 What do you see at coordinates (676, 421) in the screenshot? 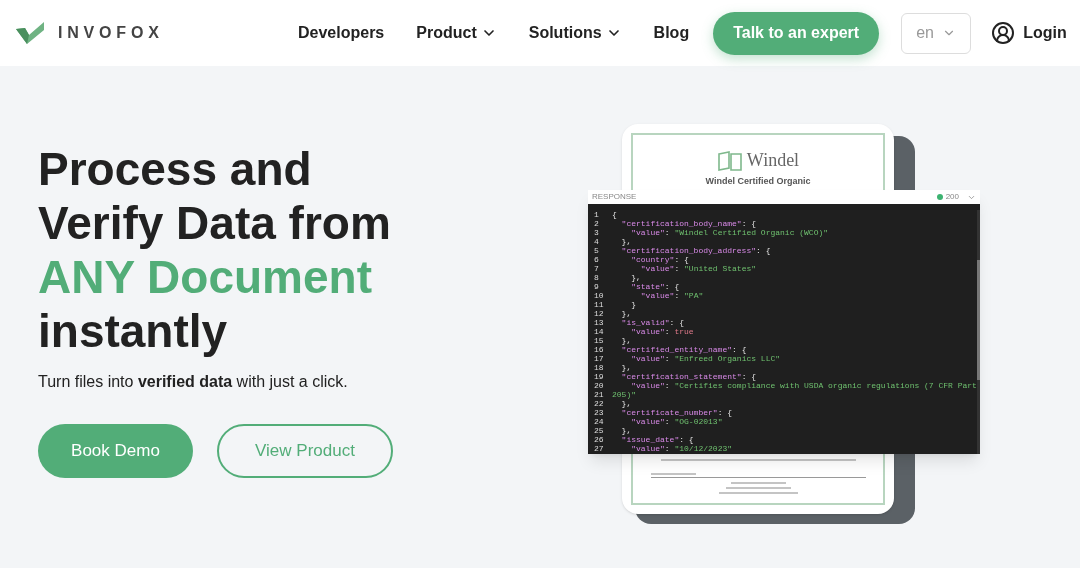
I see `code-line: "value": "OG-02013"` at bounding box center [676, 421].